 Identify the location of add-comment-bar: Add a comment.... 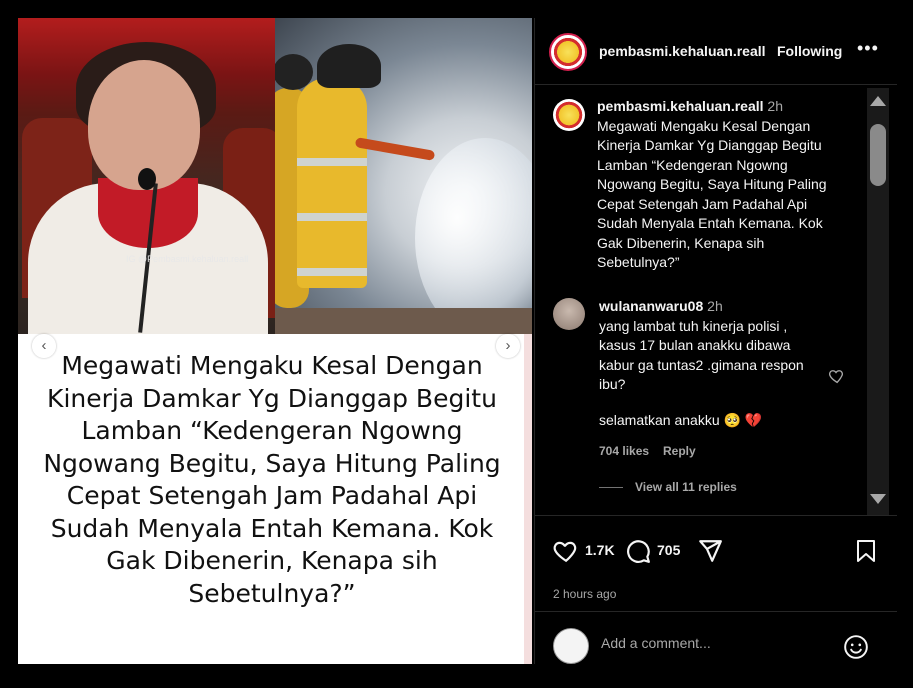
(716, 638).